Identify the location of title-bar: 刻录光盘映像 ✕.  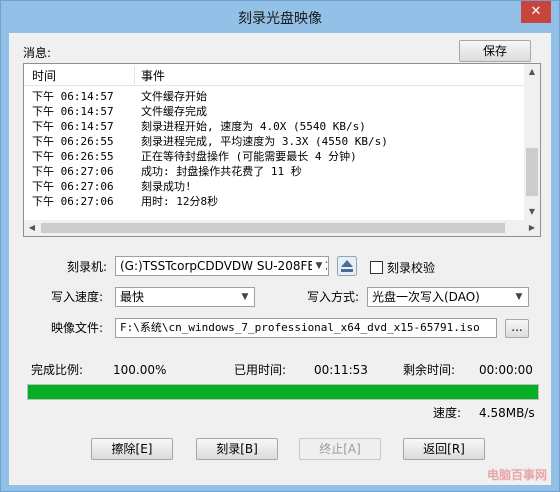
(280, 17).